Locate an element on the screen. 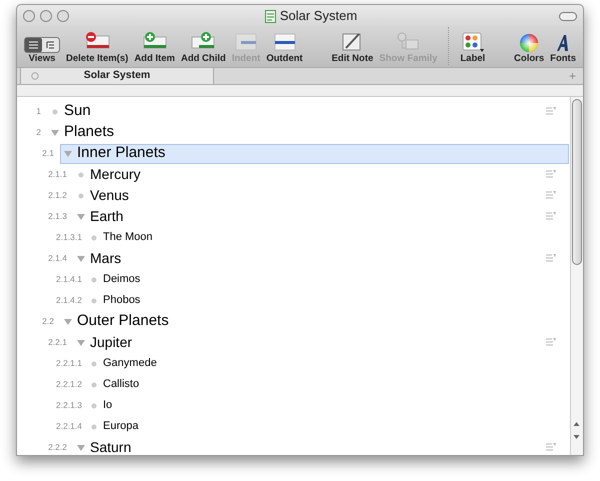  outline-item: Venus is located at coordinates (109, 195).